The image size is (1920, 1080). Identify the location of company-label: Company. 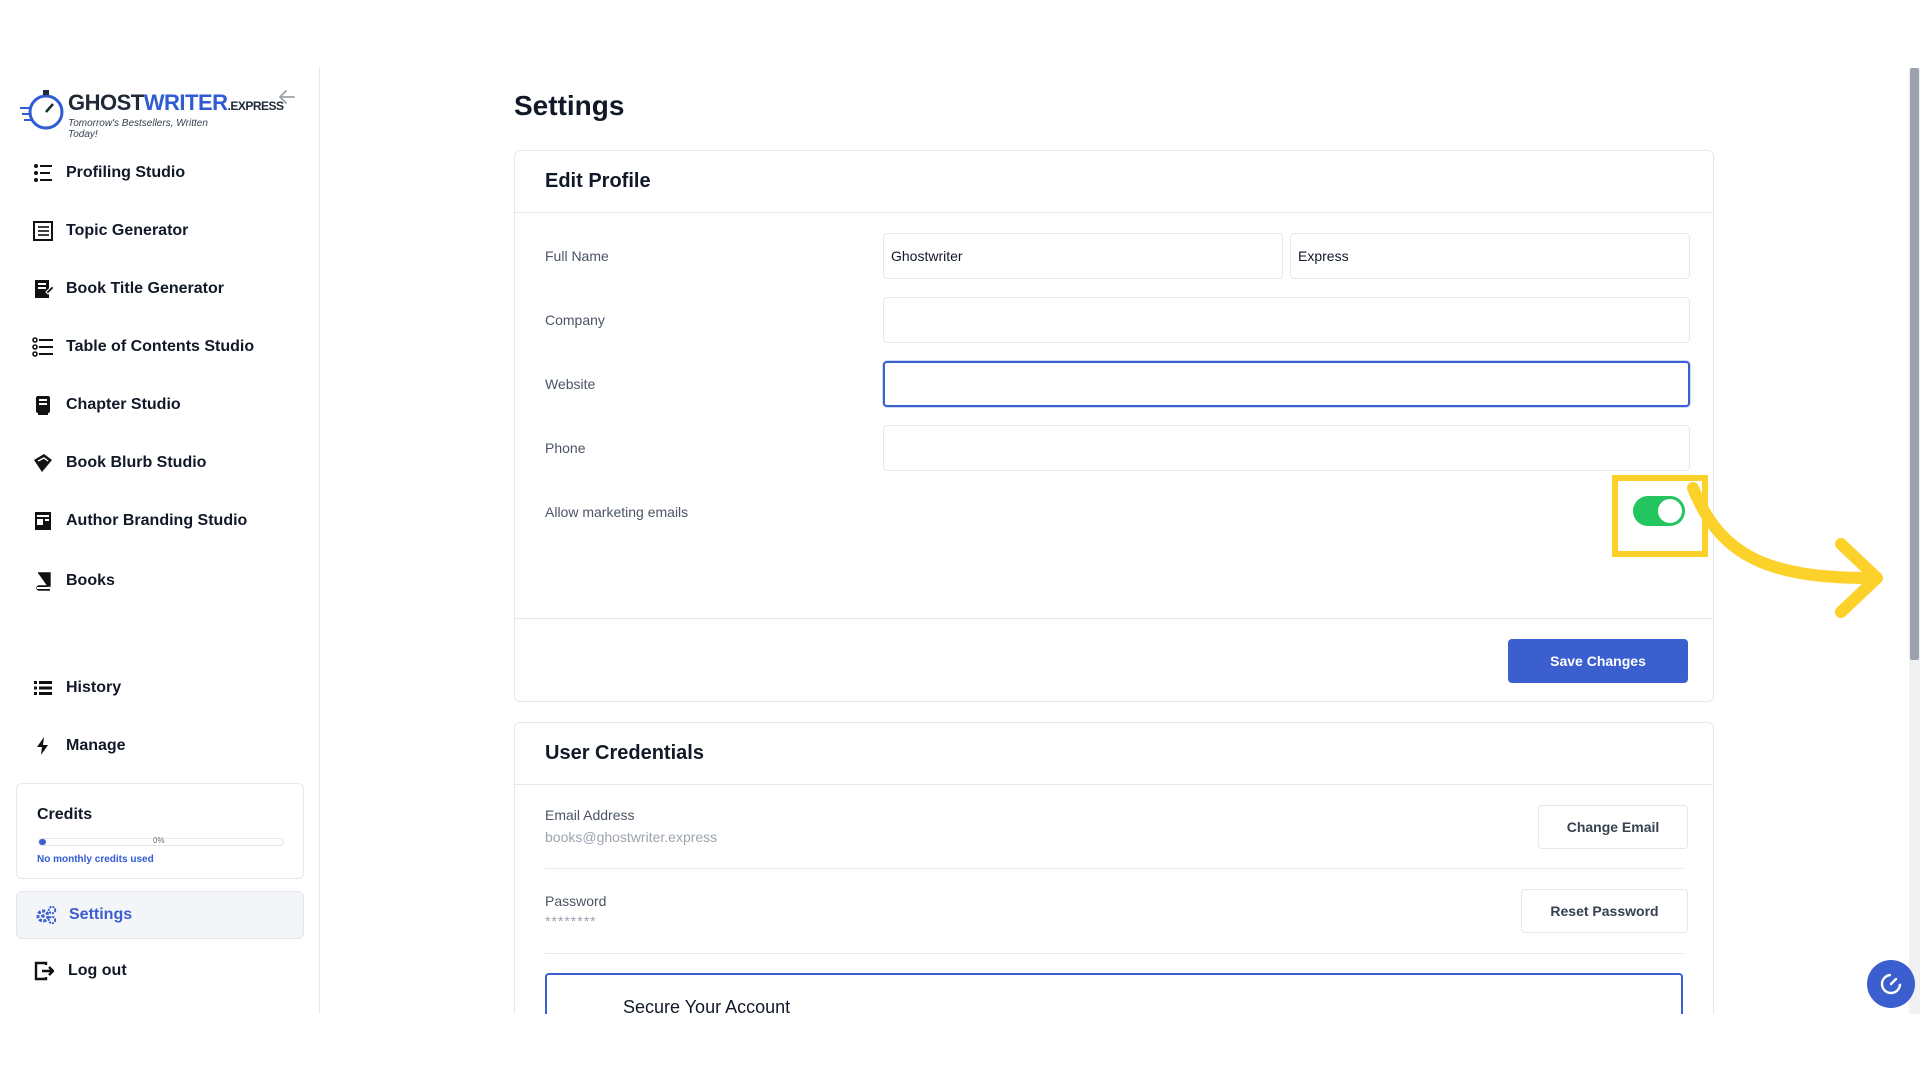
(575, 320).